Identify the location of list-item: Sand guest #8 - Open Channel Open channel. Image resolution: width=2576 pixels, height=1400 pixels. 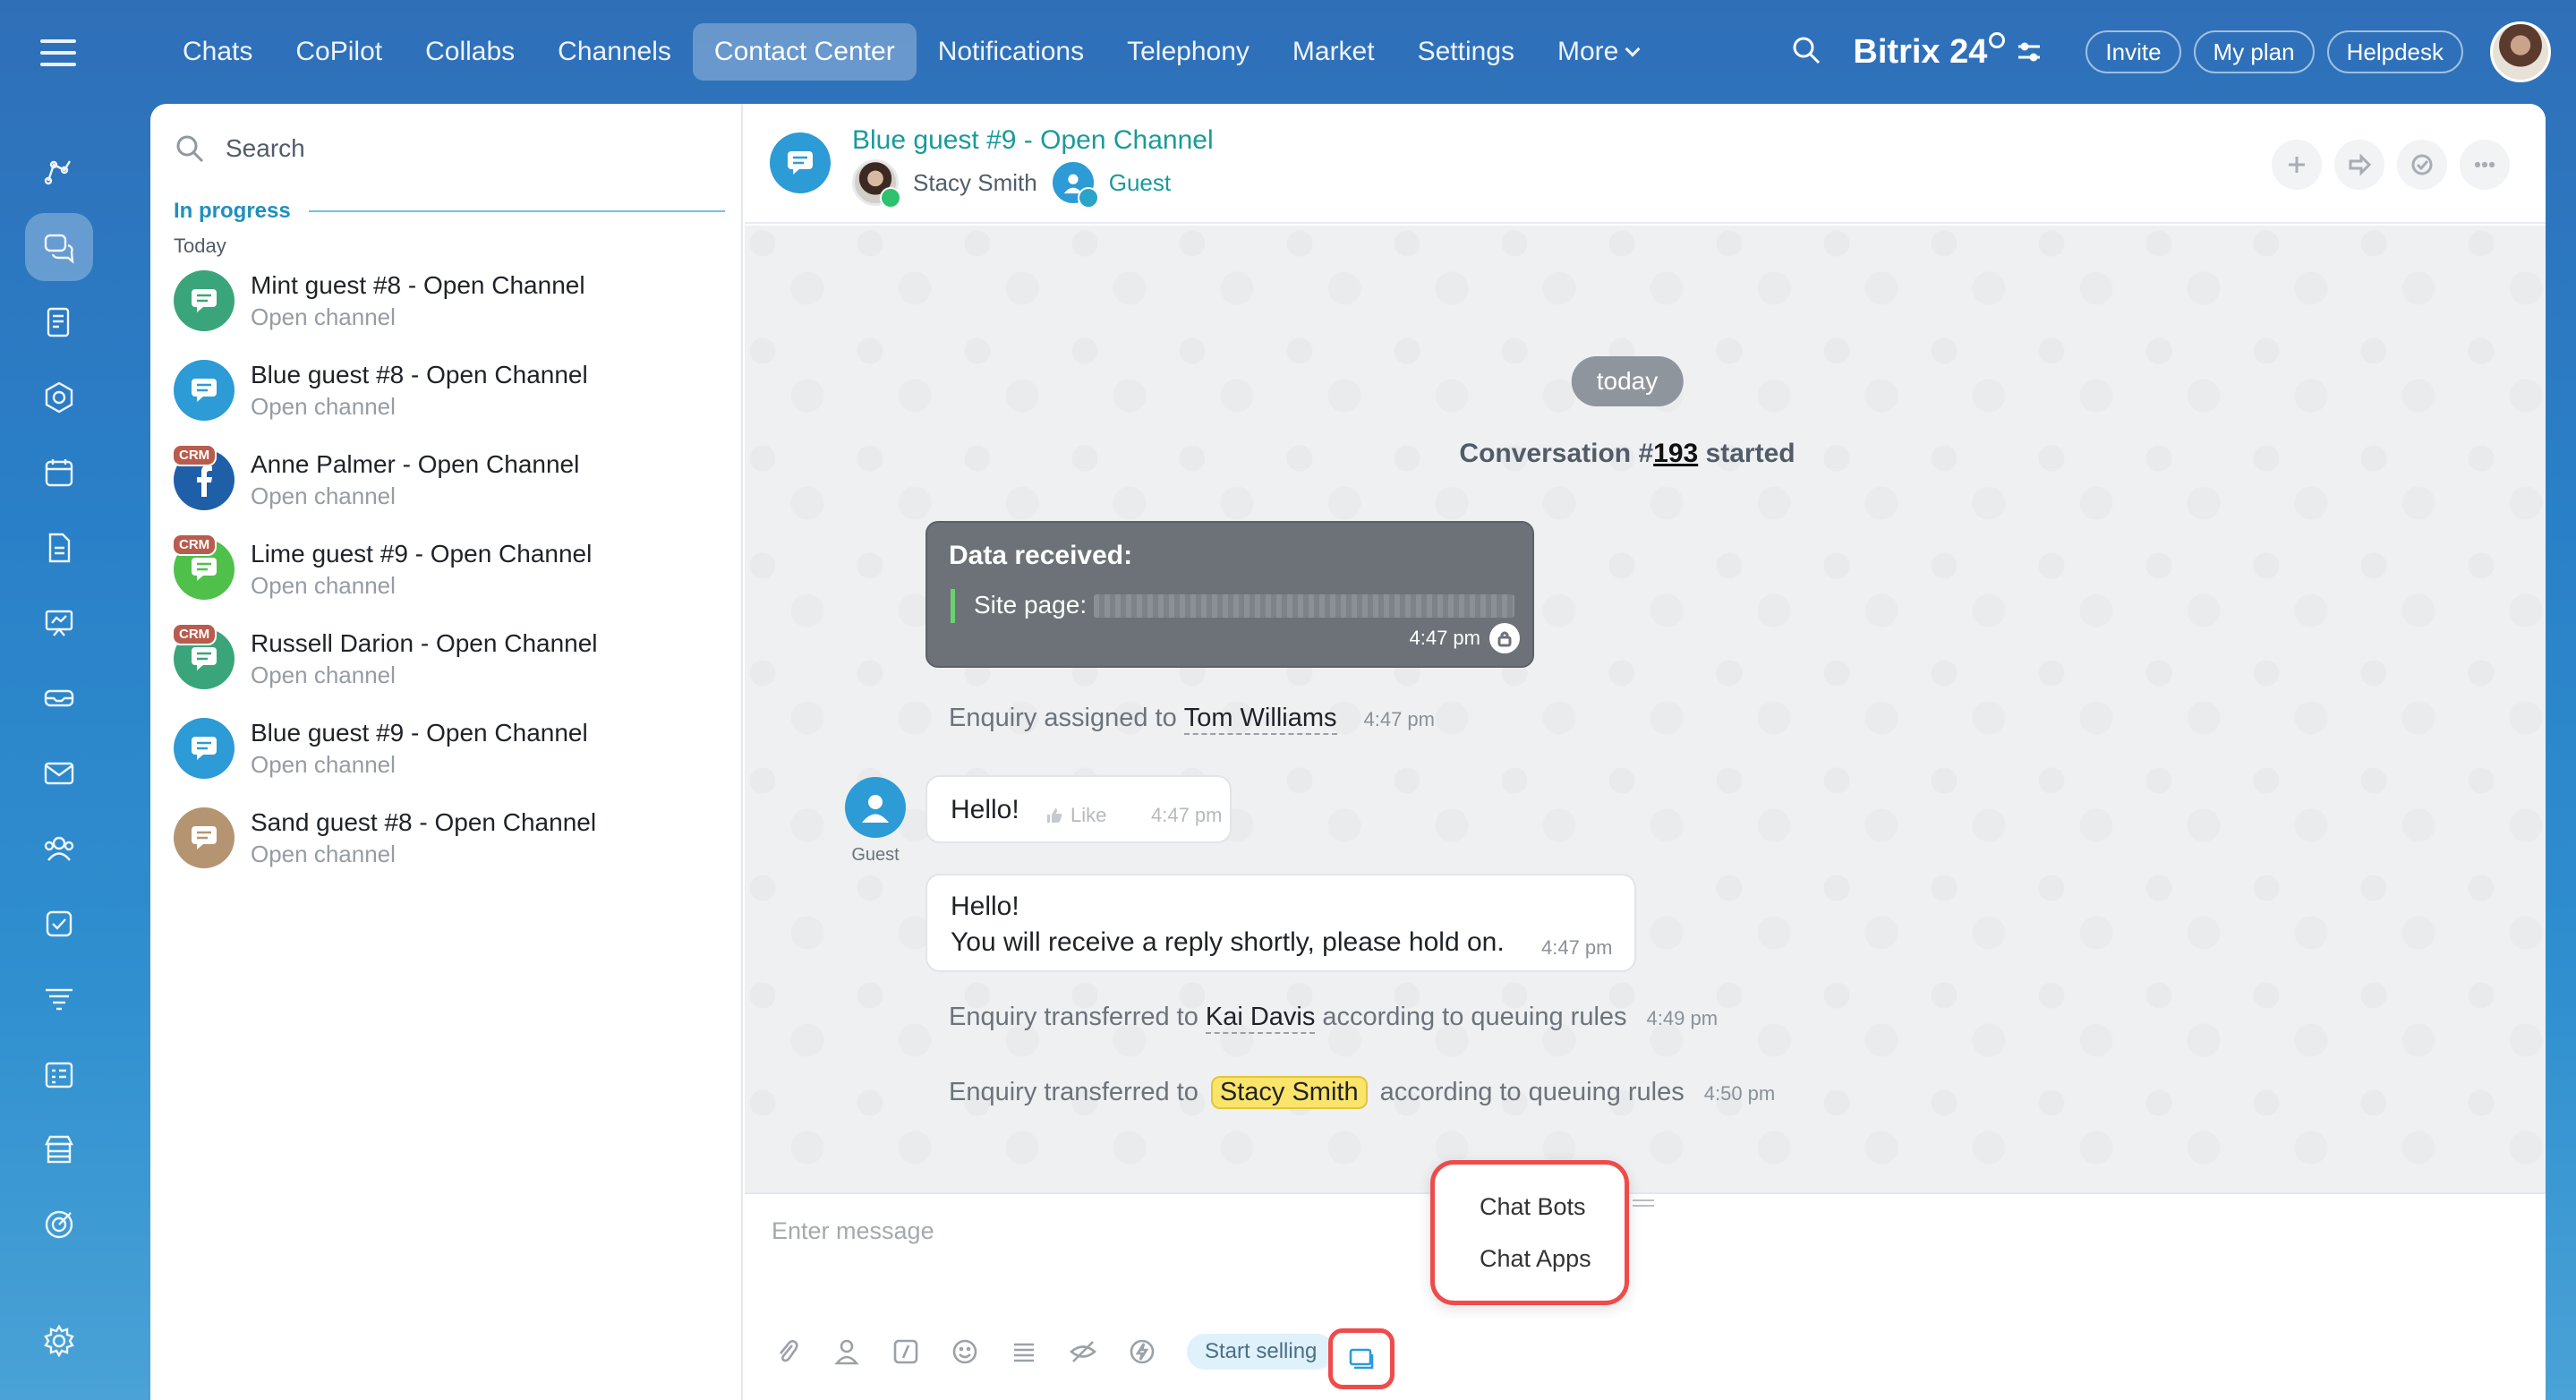
(451, 837).